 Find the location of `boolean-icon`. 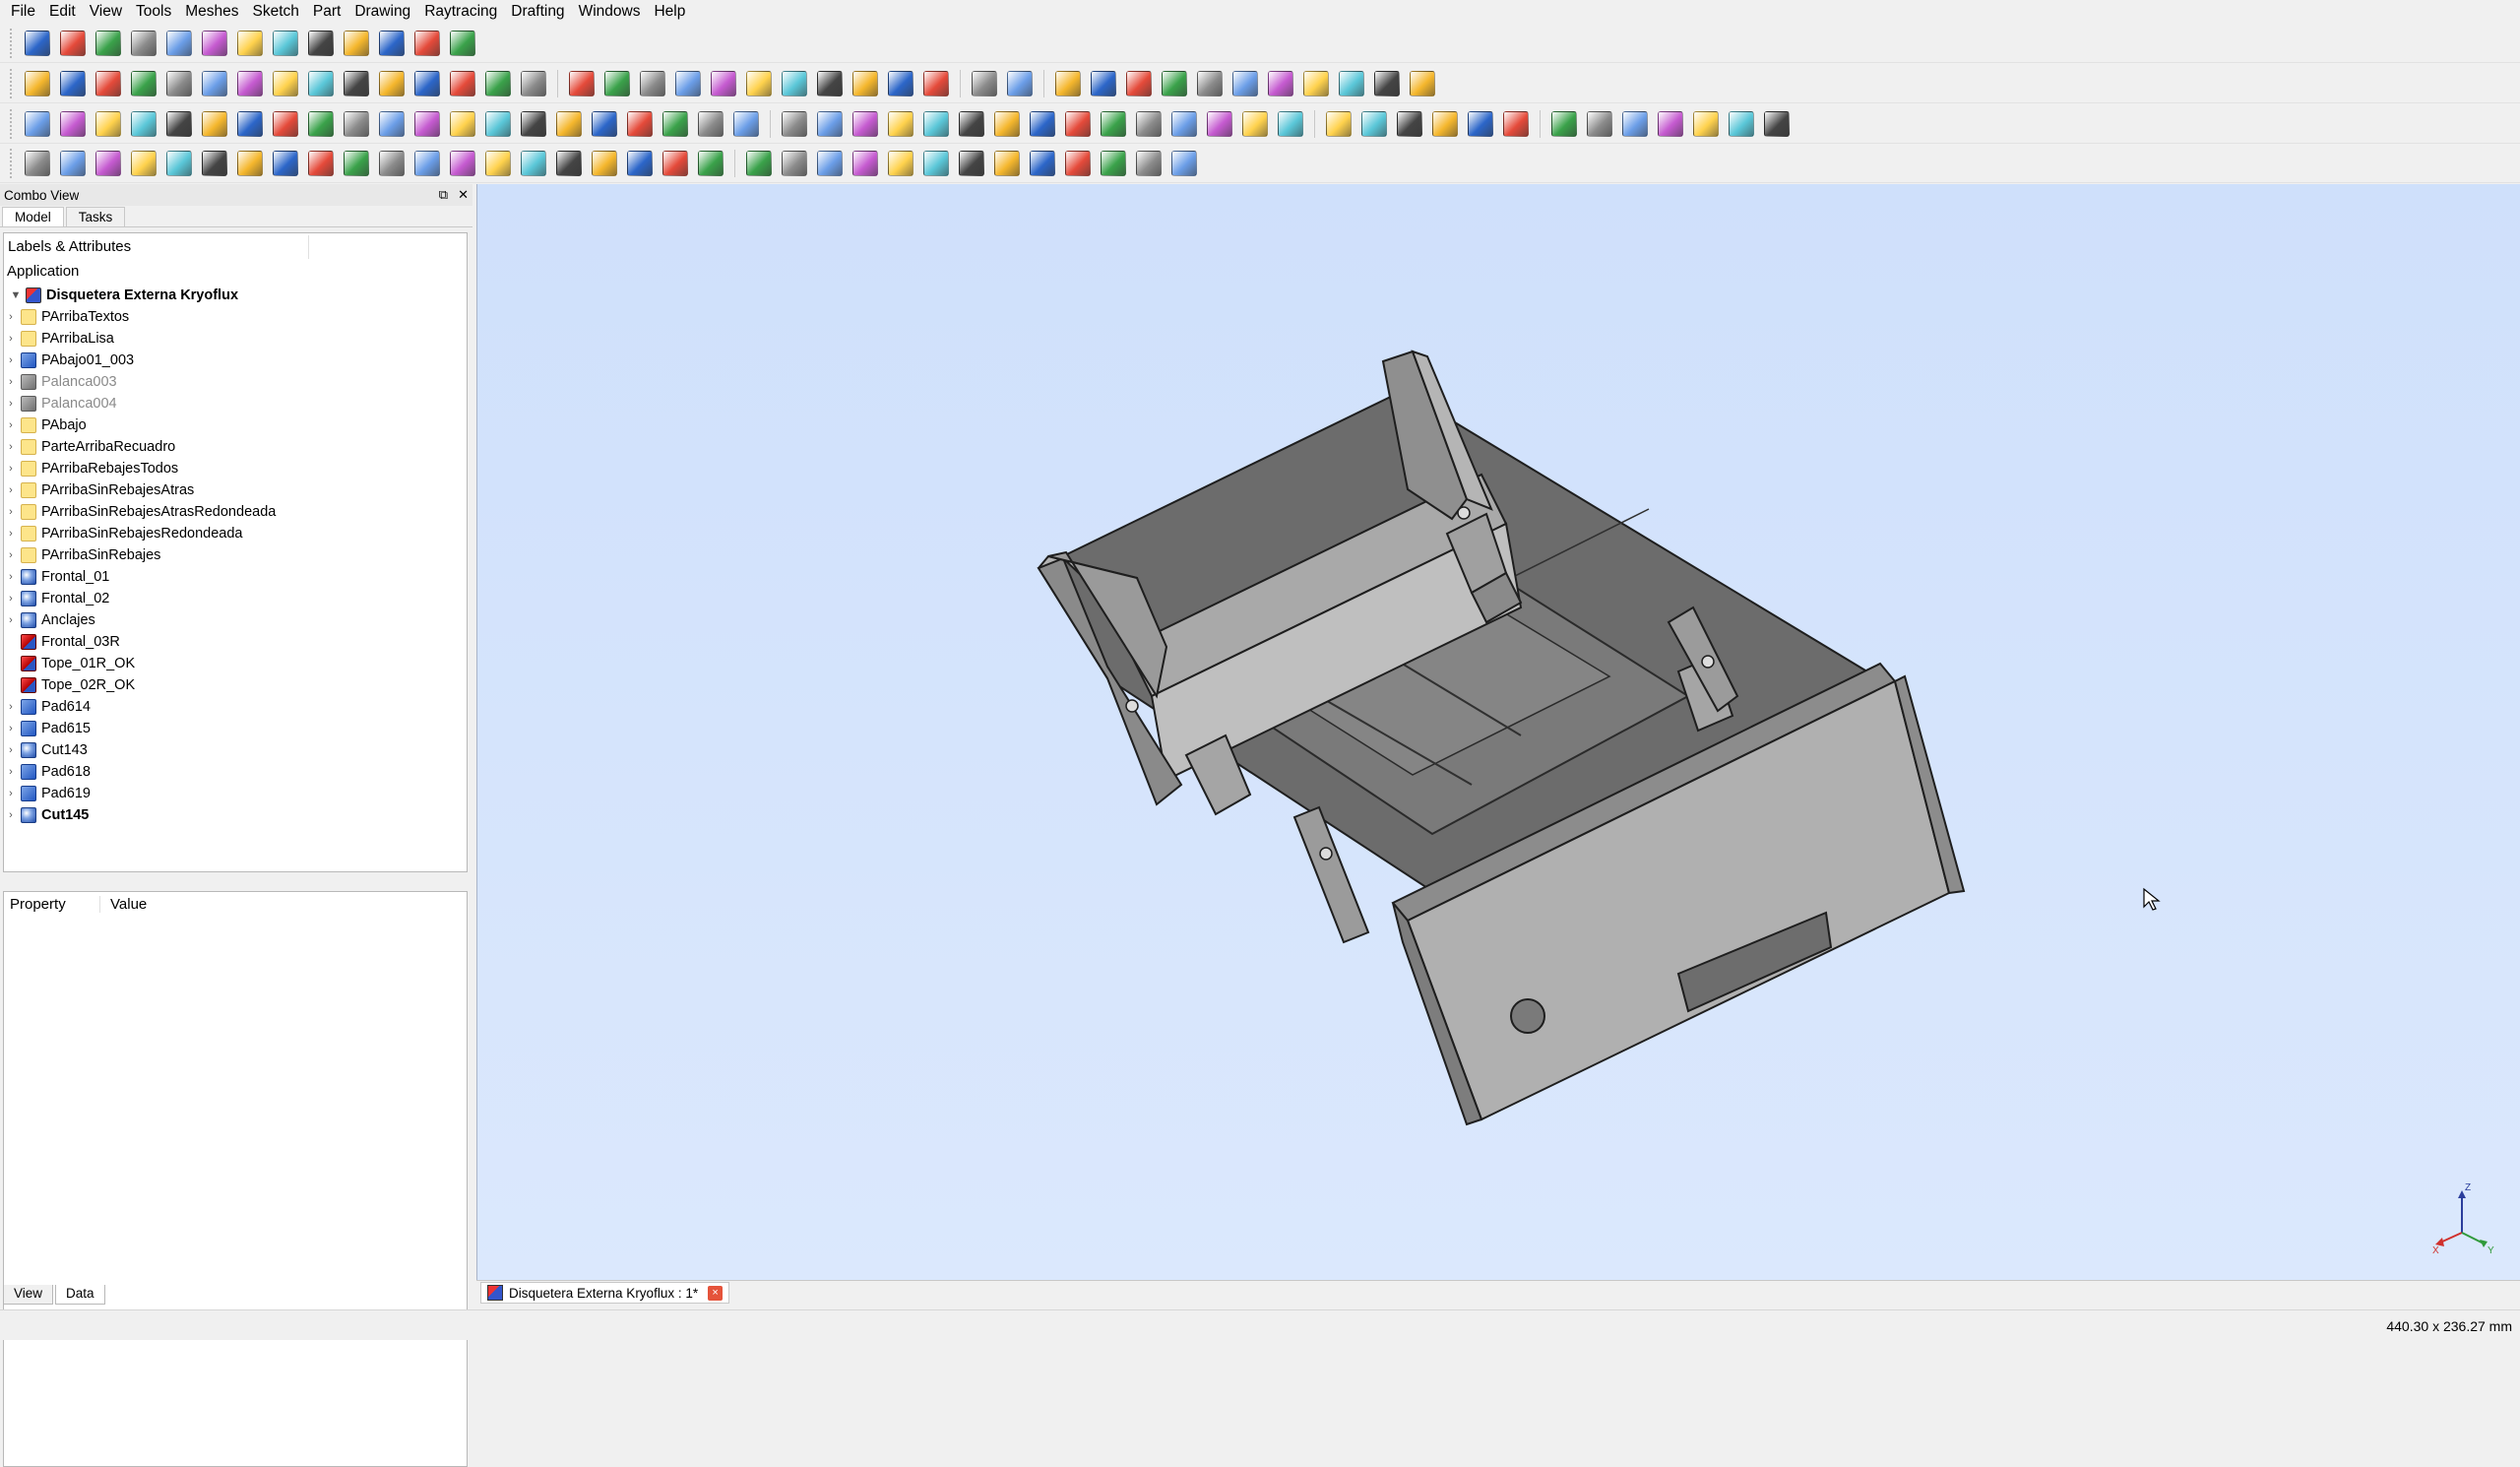

boolean-icon is located at coordinates (1103, 83).